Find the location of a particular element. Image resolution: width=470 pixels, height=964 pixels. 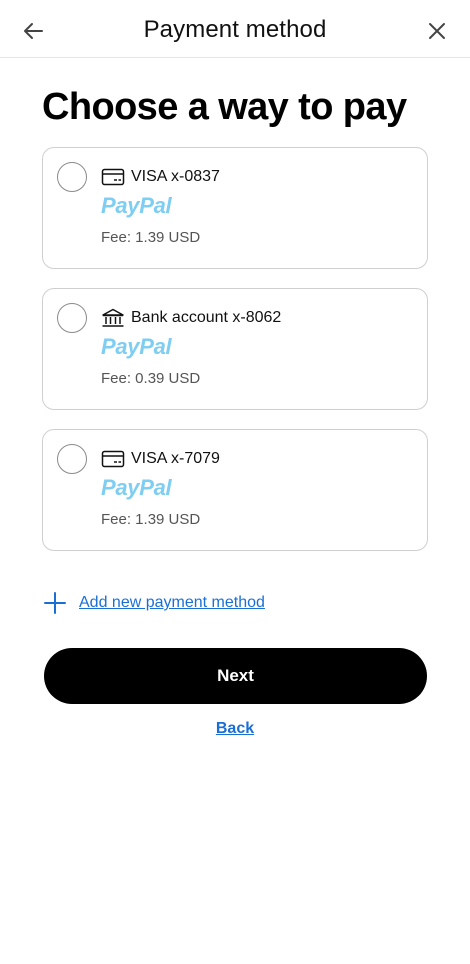

add-payment-method-link: Add new payment method is located at coordinates (153, 603).